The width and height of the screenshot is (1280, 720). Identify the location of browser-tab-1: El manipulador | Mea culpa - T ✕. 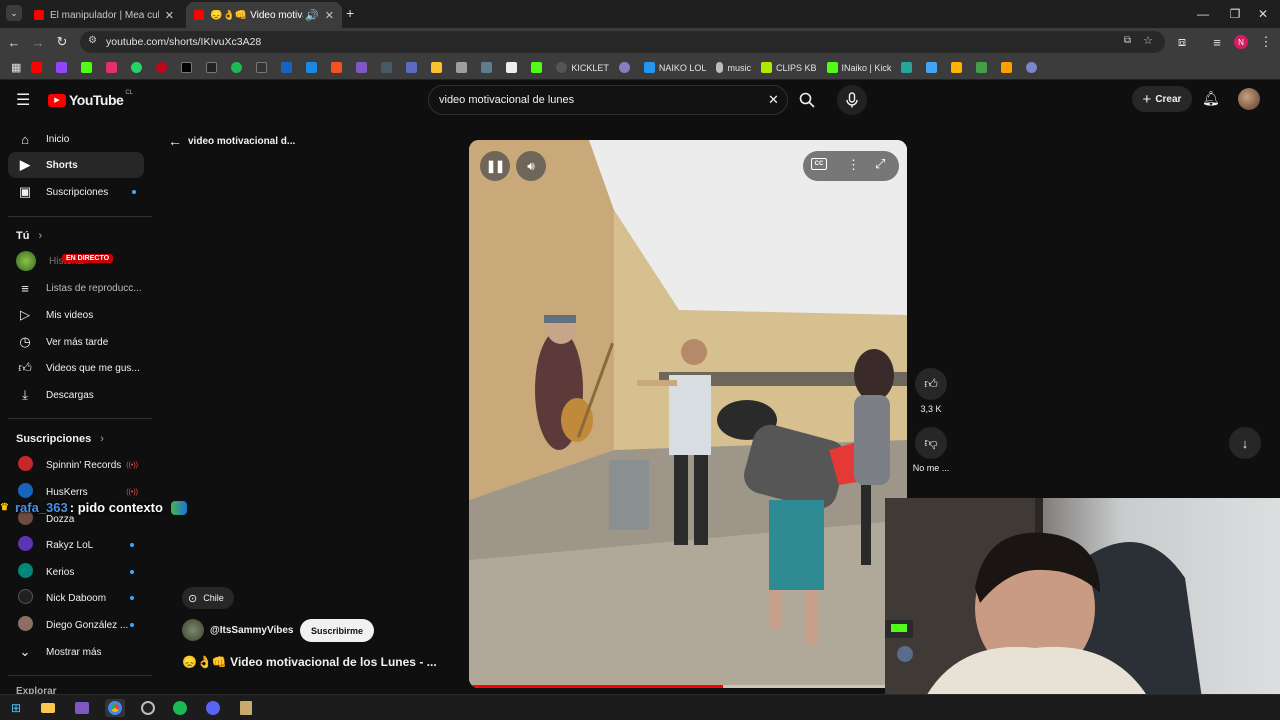
(104, 15).